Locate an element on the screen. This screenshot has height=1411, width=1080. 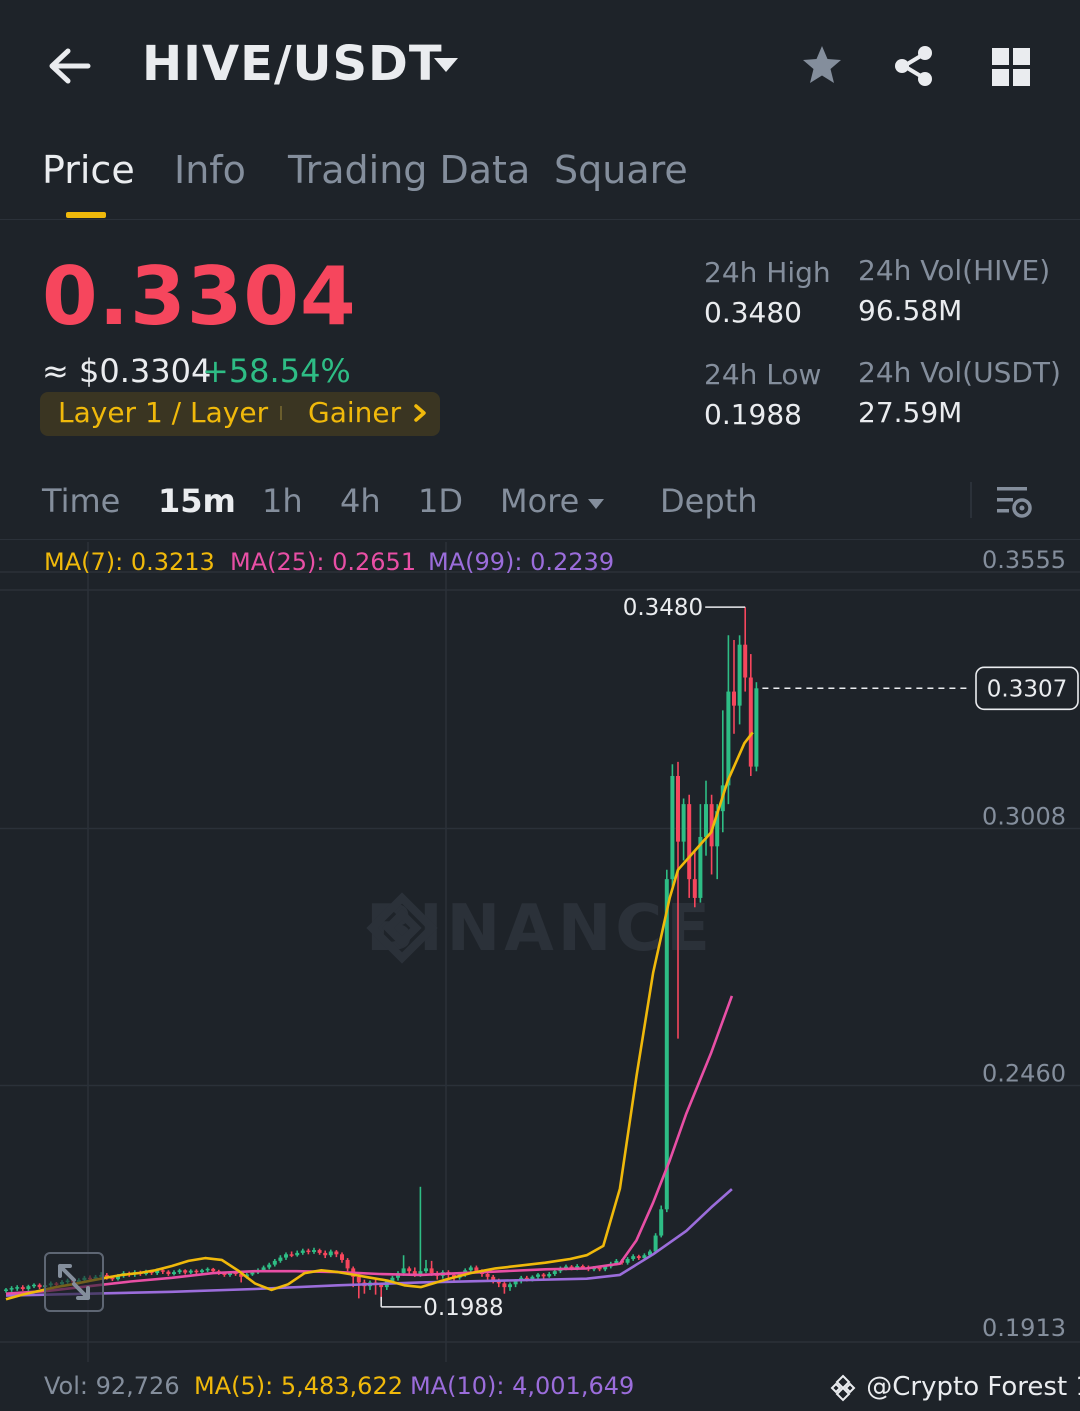
interval-1h: 1h is located at coordinates (282, 501).